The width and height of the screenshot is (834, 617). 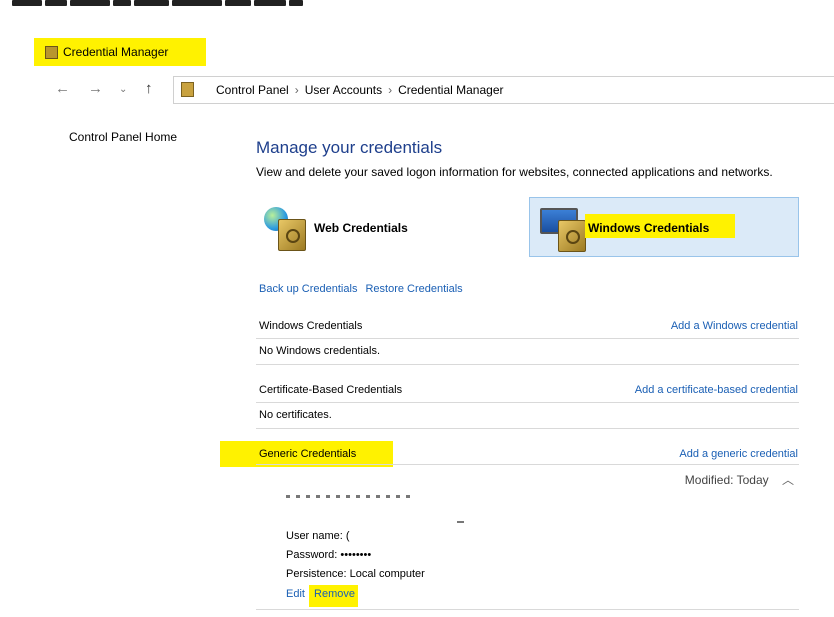 I want to click on password-row: Password: ••••••••, so click(x=328, y=555).